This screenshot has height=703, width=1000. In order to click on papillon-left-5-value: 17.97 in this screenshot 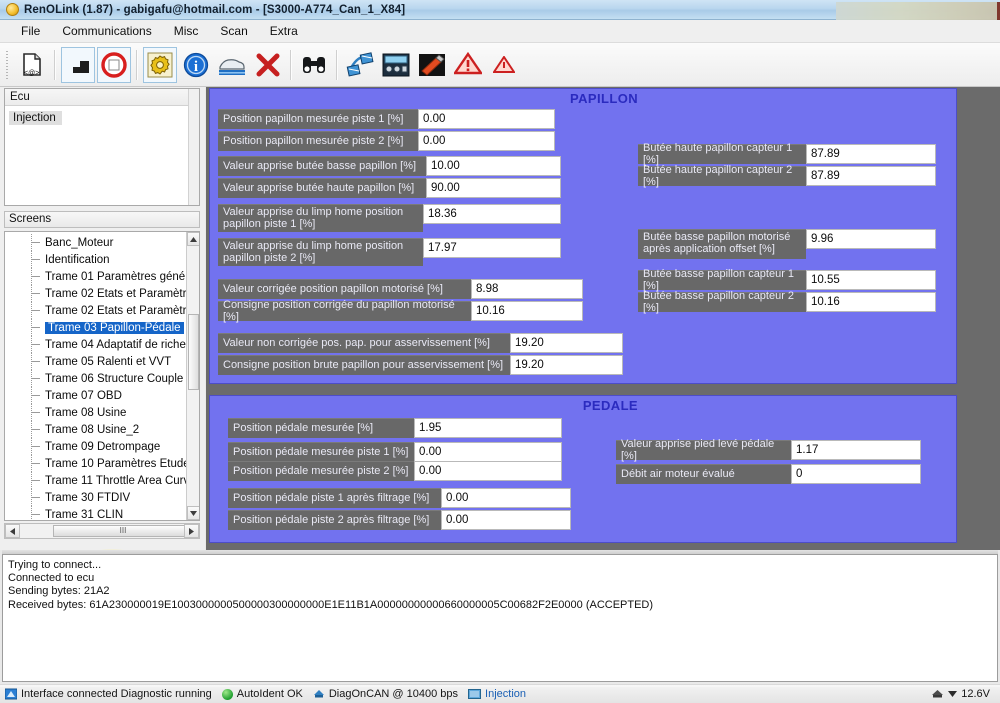, I will do `click(492, 248)`.